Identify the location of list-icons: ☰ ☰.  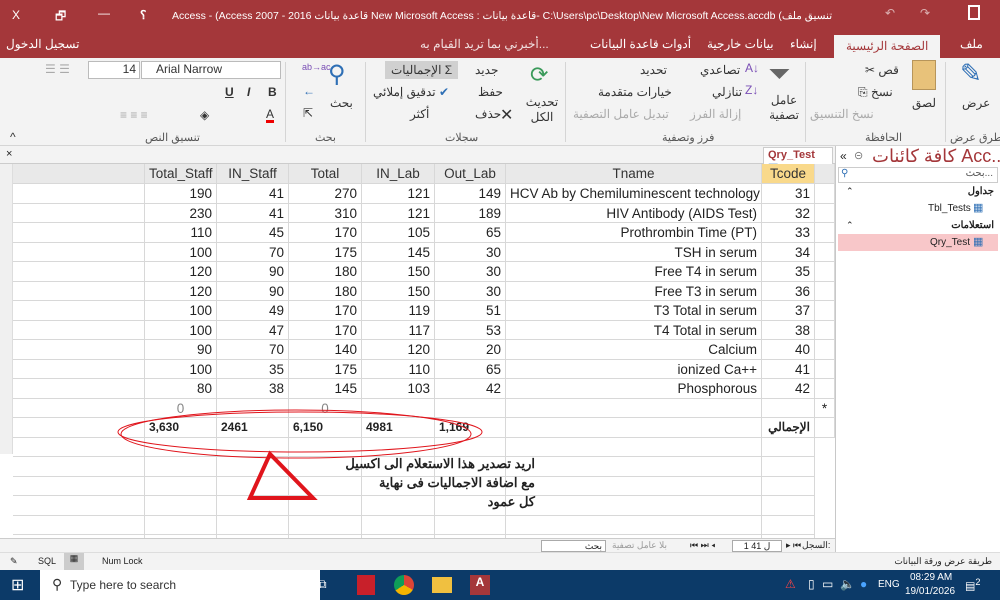
(57, 69).